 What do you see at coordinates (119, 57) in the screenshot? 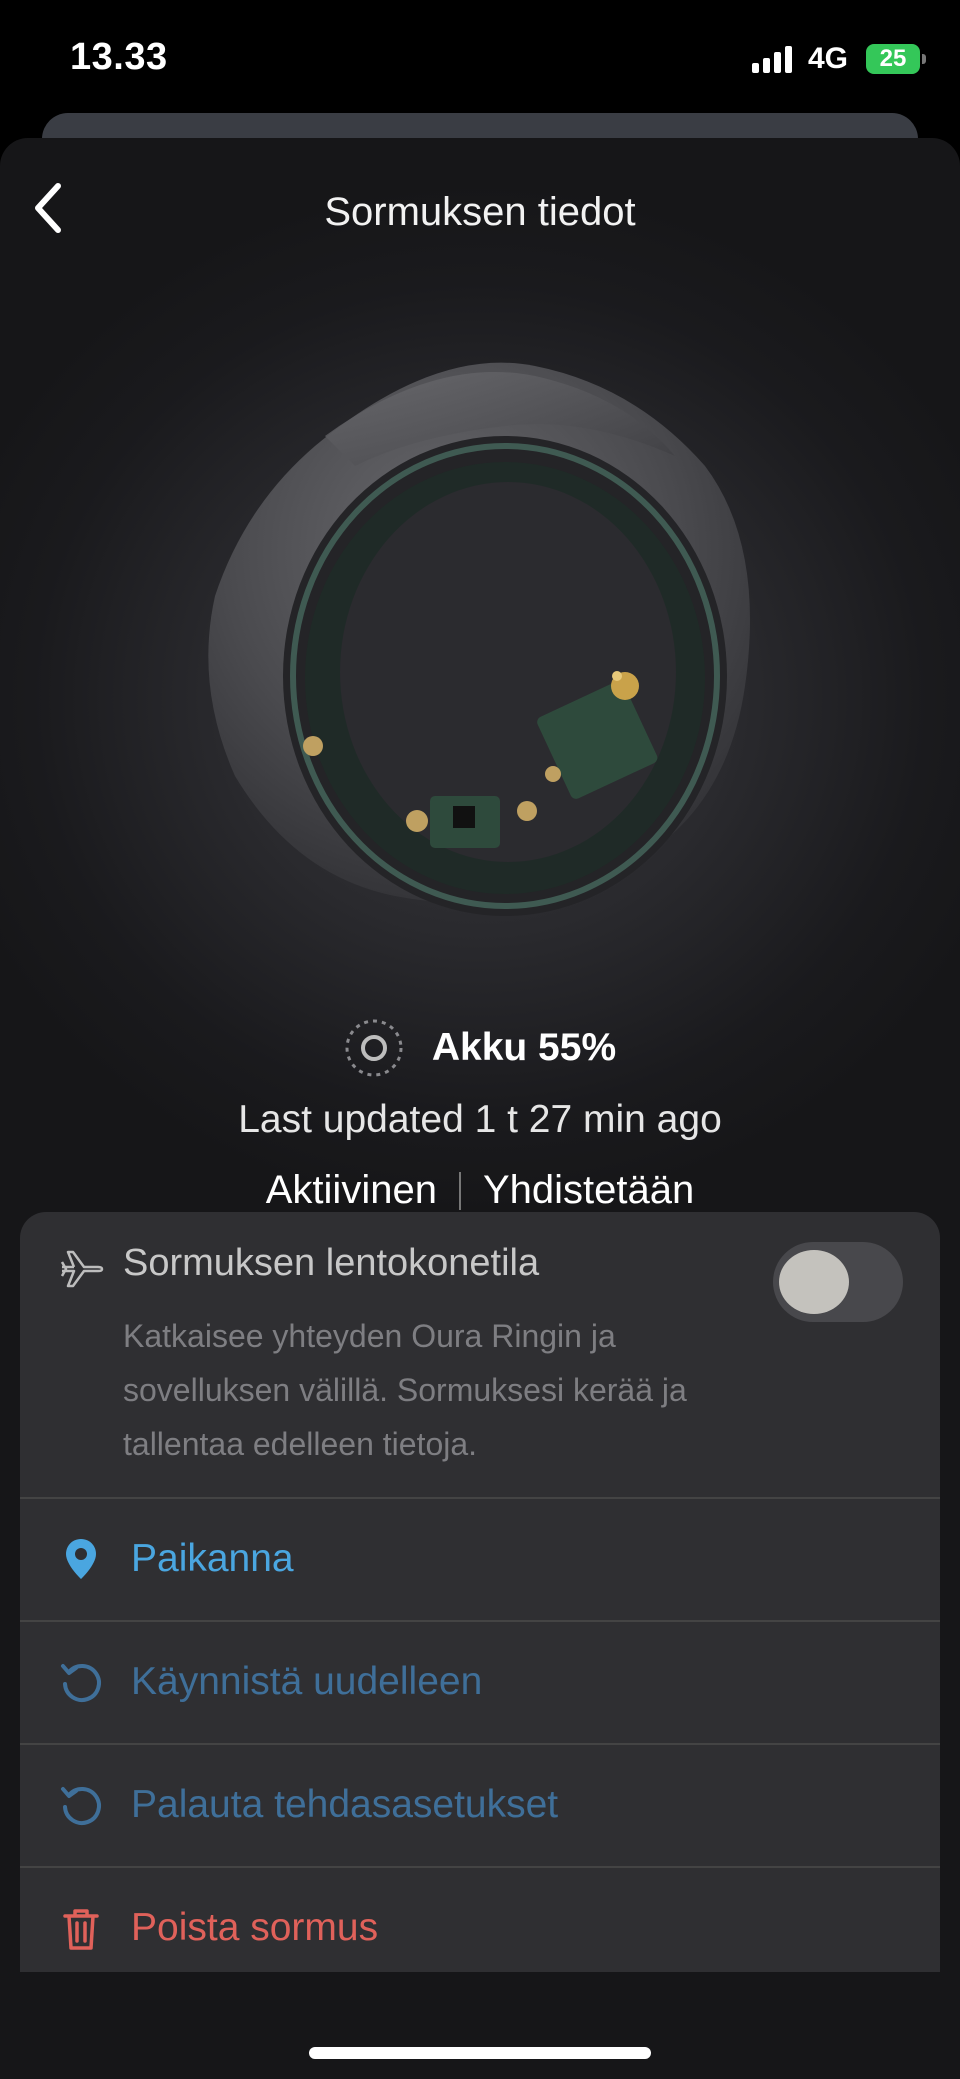
I see `status-time: 13.33` at bounding box center [119, 57].